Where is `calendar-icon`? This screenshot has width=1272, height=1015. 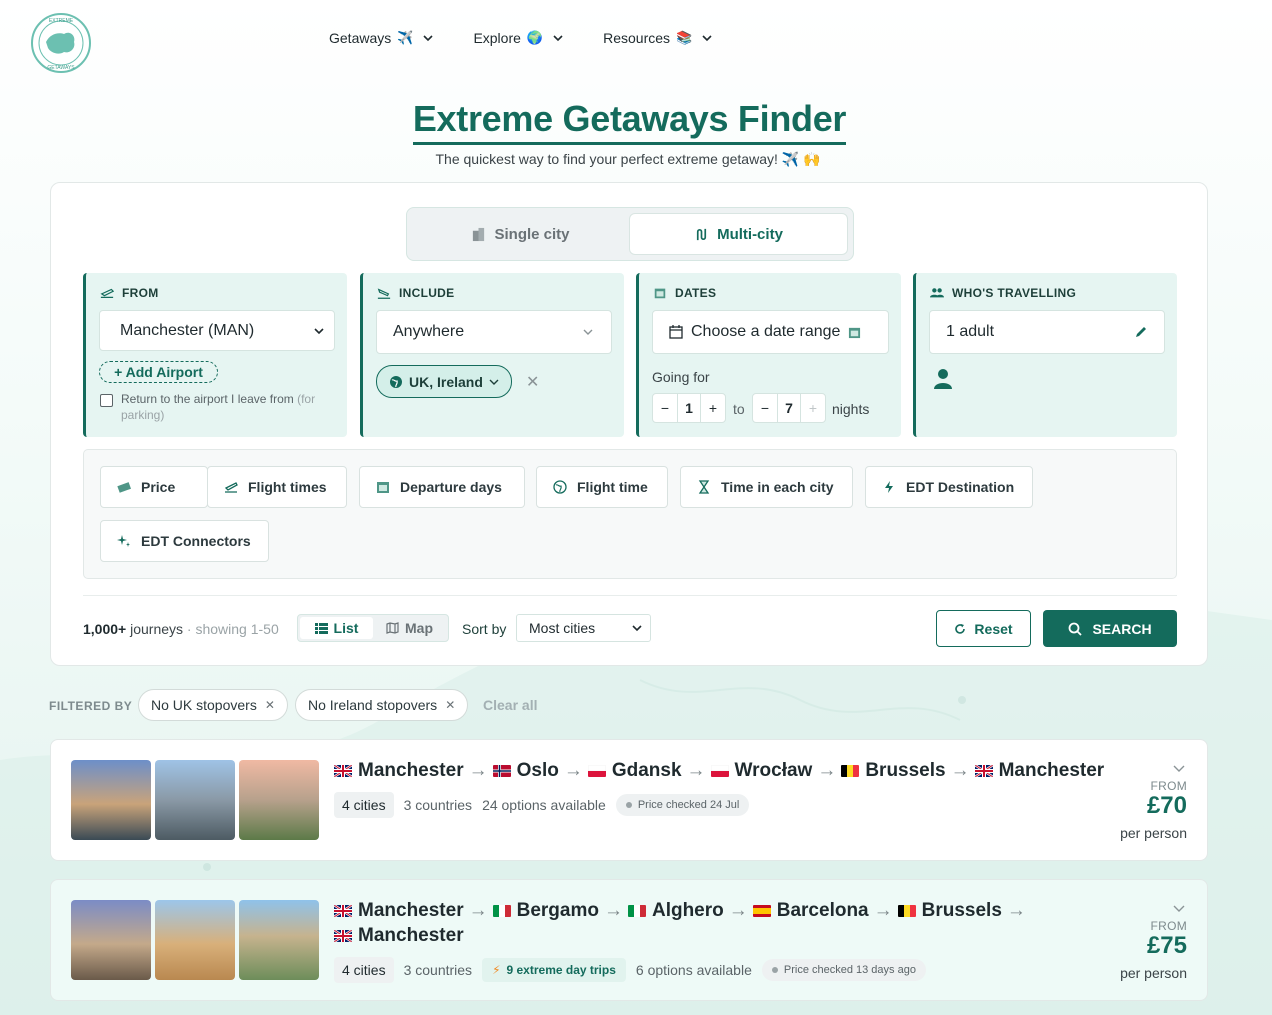
calendar-icon is located at coordinates (383, 487).